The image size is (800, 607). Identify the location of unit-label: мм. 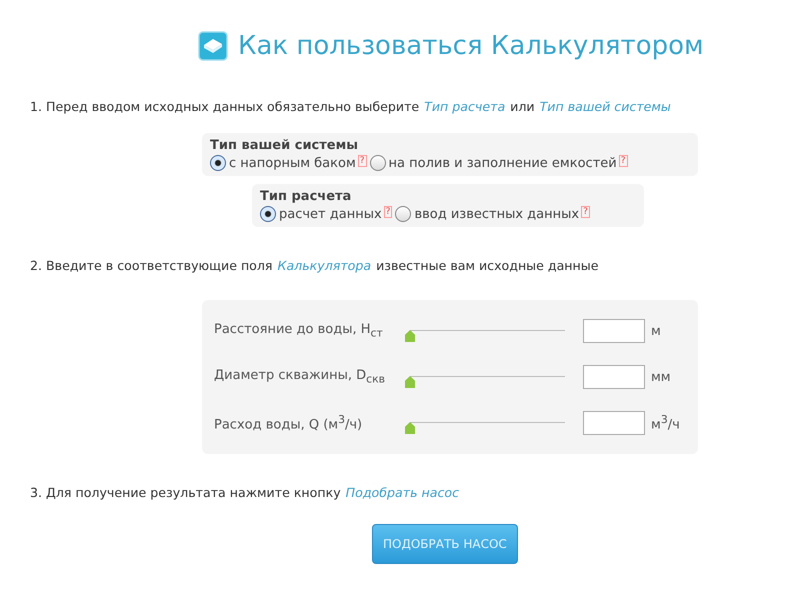
(661, 377).